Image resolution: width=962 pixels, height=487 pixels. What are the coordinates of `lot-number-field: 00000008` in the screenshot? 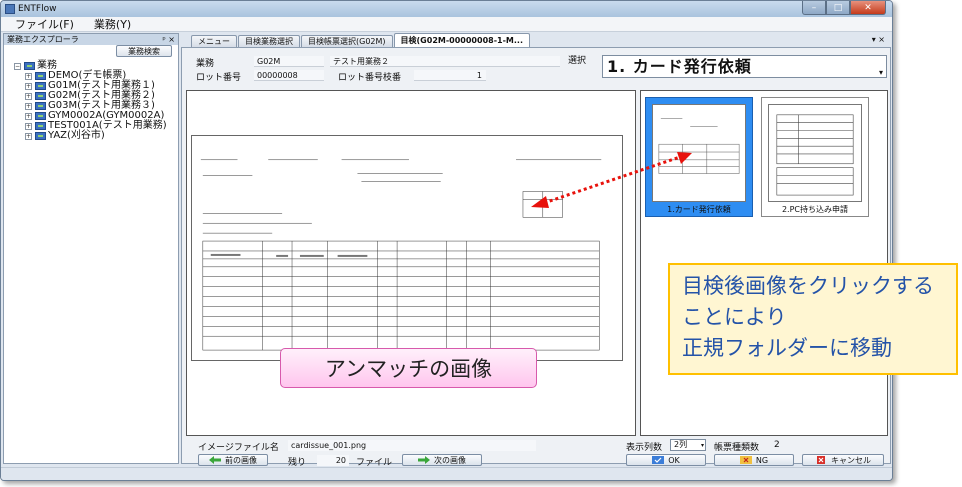 It's located at (289, 75).